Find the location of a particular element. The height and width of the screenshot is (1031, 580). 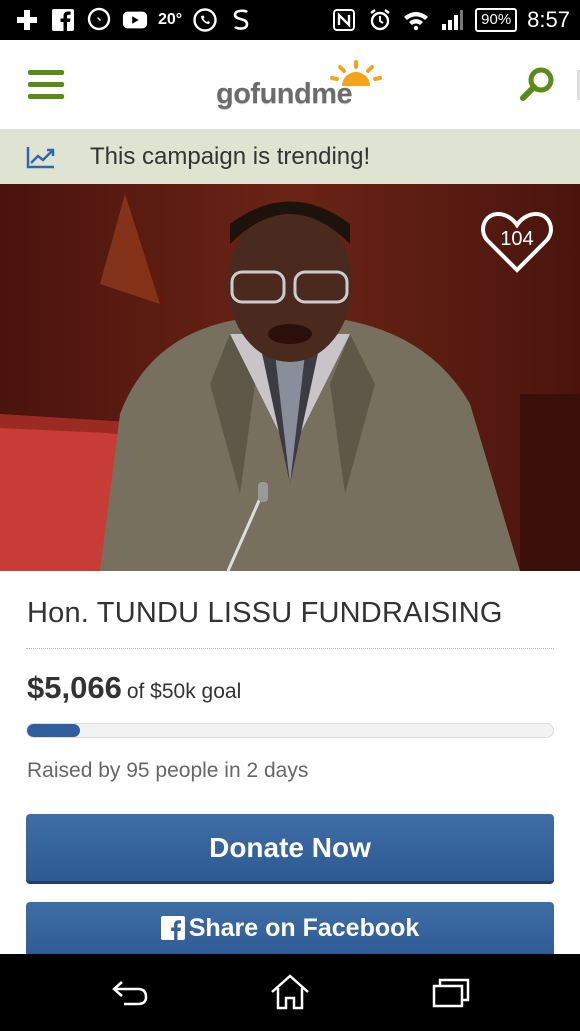

status-bar-right: 90% 8:57 is located at coordinates (450, 20).